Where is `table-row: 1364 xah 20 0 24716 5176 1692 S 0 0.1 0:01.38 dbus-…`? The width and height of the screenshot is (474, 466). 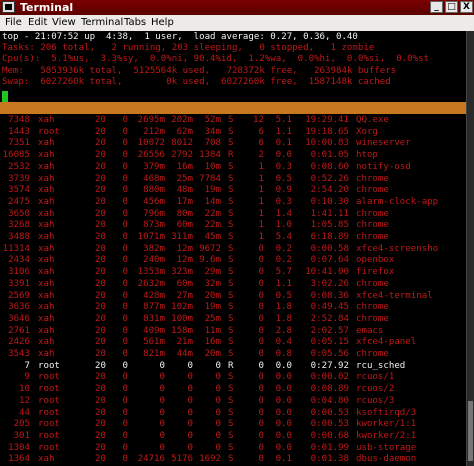 table-row: 1364 xah 20 0 24716 5176 1692 S 0 0.1 0:01.38 dbus-… is located at coordinates (233, 460).